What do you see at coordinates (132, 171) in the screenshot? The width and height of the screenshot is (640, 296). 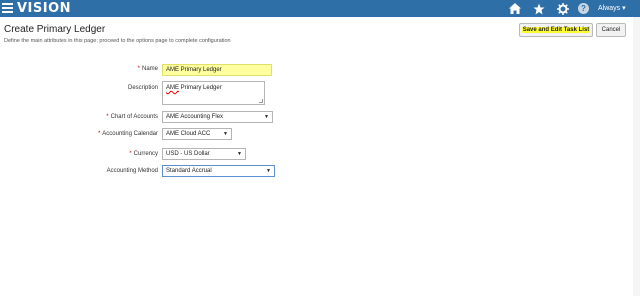 I see `accounting-method-label: Accounting Method` at bounding box center [132, 171].